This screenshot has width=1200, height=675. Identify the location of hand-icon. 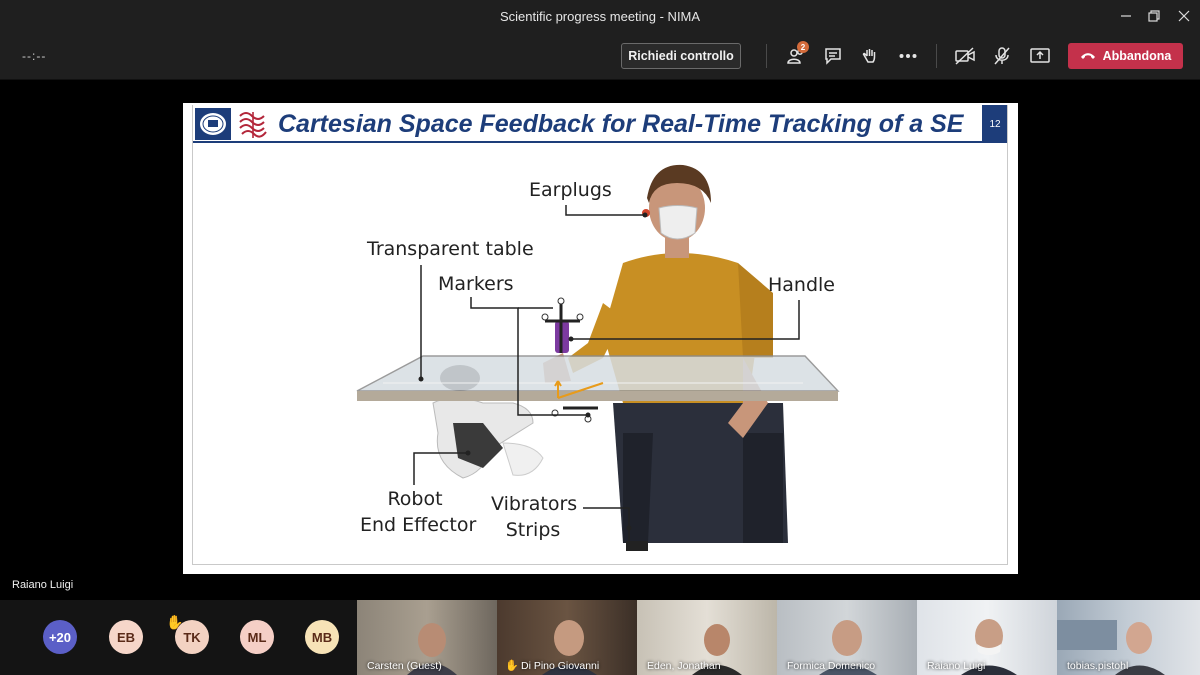
(869, 56).